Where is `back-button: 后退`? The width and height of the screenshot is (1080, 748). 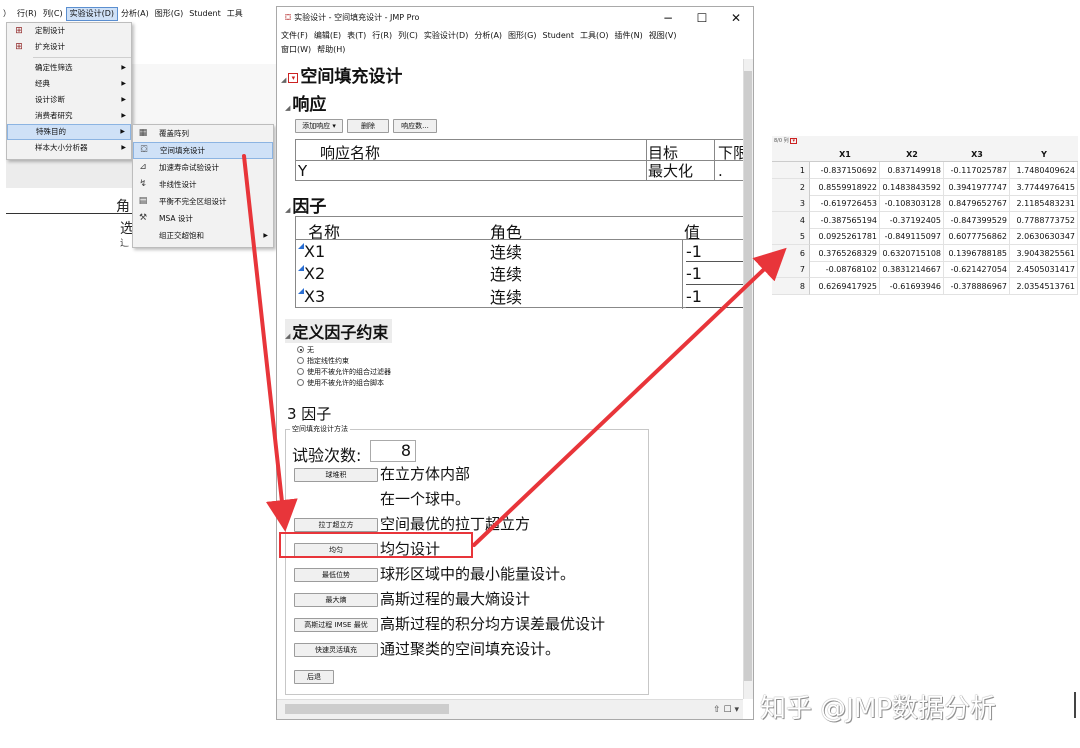
back-button: 后退 is located at coordinates (314, 677).